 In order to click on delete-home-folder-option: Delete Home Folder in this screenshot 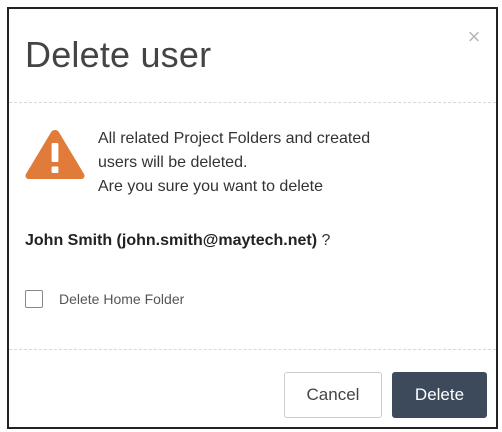, I will do `click(104, 299)`.